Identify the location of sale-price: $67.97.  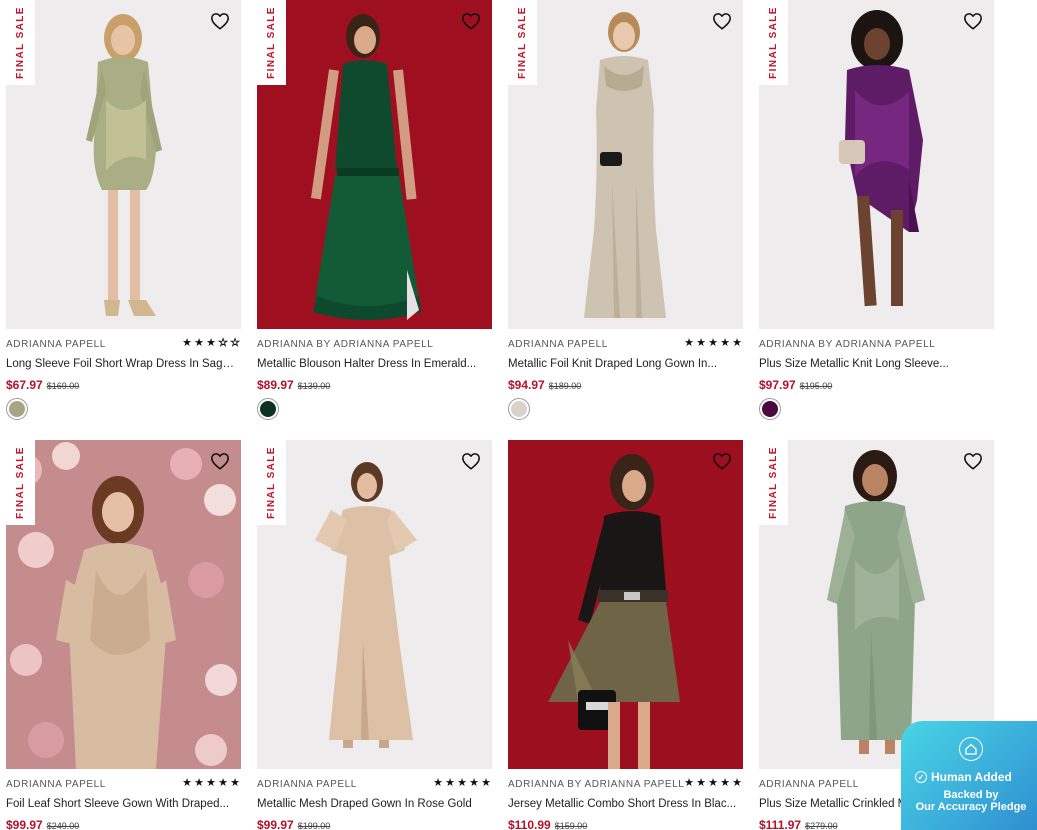
(24, 385).